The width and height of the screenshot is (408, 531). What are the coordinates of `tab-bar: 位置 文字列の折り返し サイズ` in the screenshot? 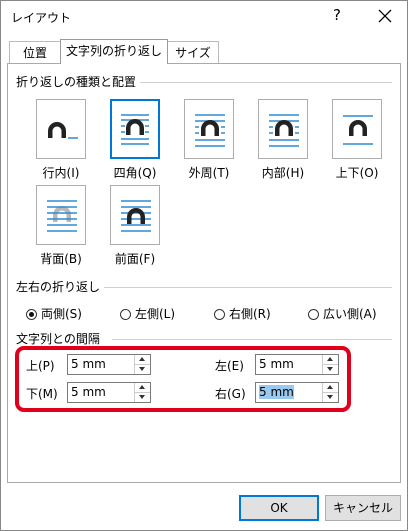 It's located at (204, 51).